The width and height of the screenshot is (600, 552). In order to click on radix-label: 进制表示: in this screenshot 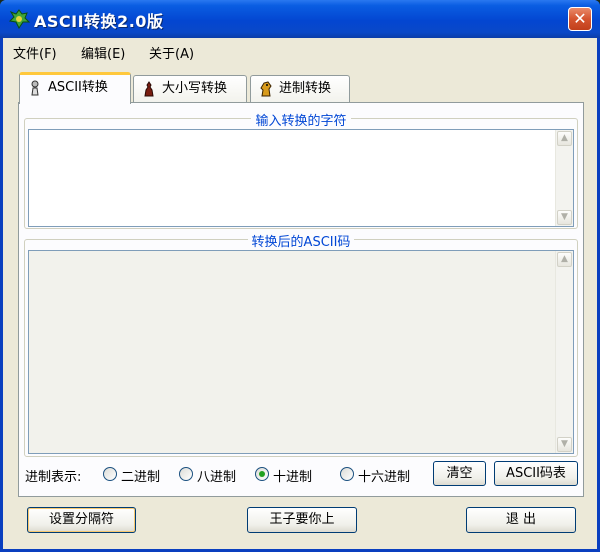, I will do `click(53, 477)`.